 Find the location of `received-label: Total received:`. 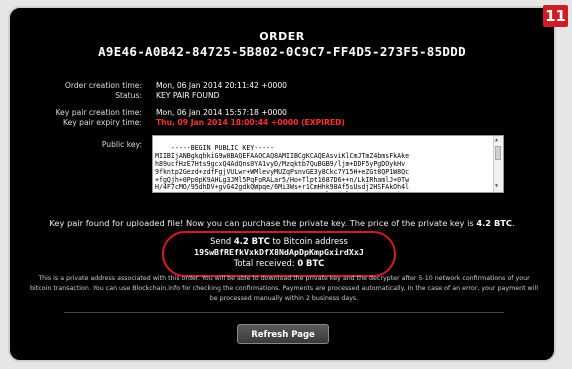

received-label: Total received: is located at coordinates (265, 263).